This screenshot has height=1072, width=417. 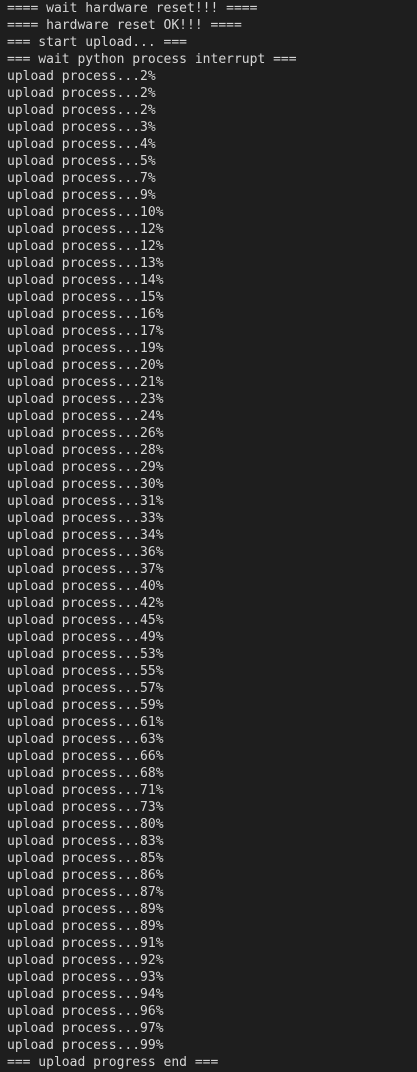 I want to click on terminal-line: upload process...57%, so click(x=85, y=688).